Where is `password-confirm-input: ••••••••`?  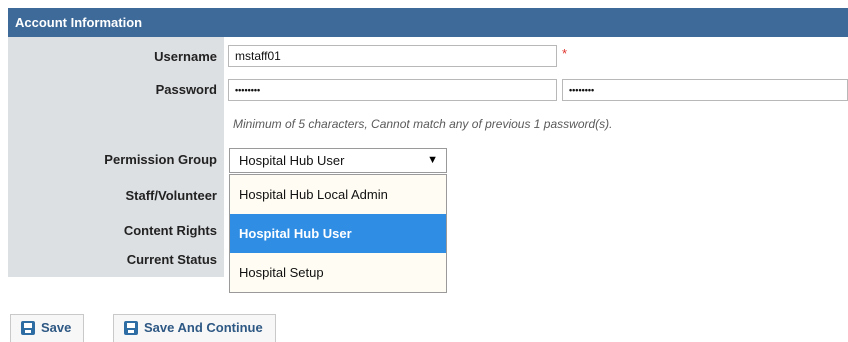 password-confirm-input: •••••••• is located at coordinates (705, 90).